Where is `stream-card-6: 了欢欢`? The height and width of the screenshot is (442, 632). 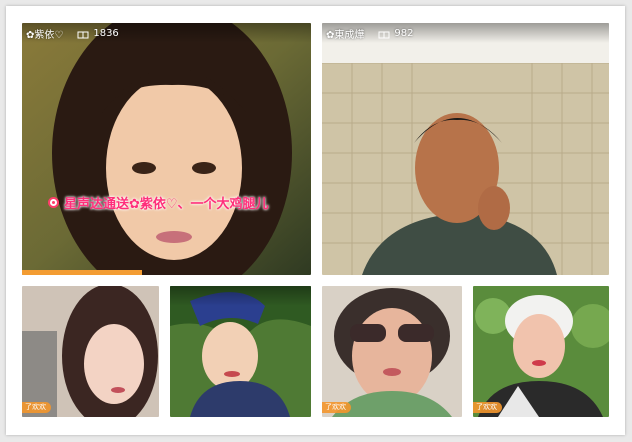
stream-card-6: 了欢欢 is located at coordinates (541, 351).